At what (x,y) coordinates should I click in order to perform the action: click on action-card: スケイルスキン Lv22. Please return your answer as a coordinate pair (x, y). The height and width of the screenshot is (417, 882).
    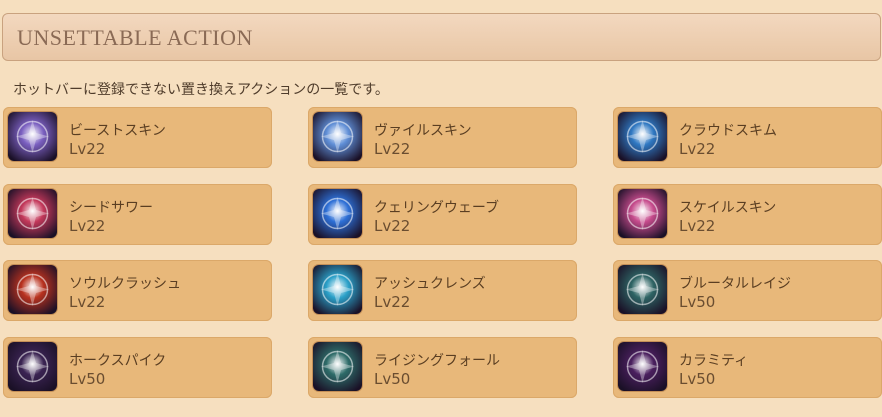
    Looking at the image, I should click on (747, 214).